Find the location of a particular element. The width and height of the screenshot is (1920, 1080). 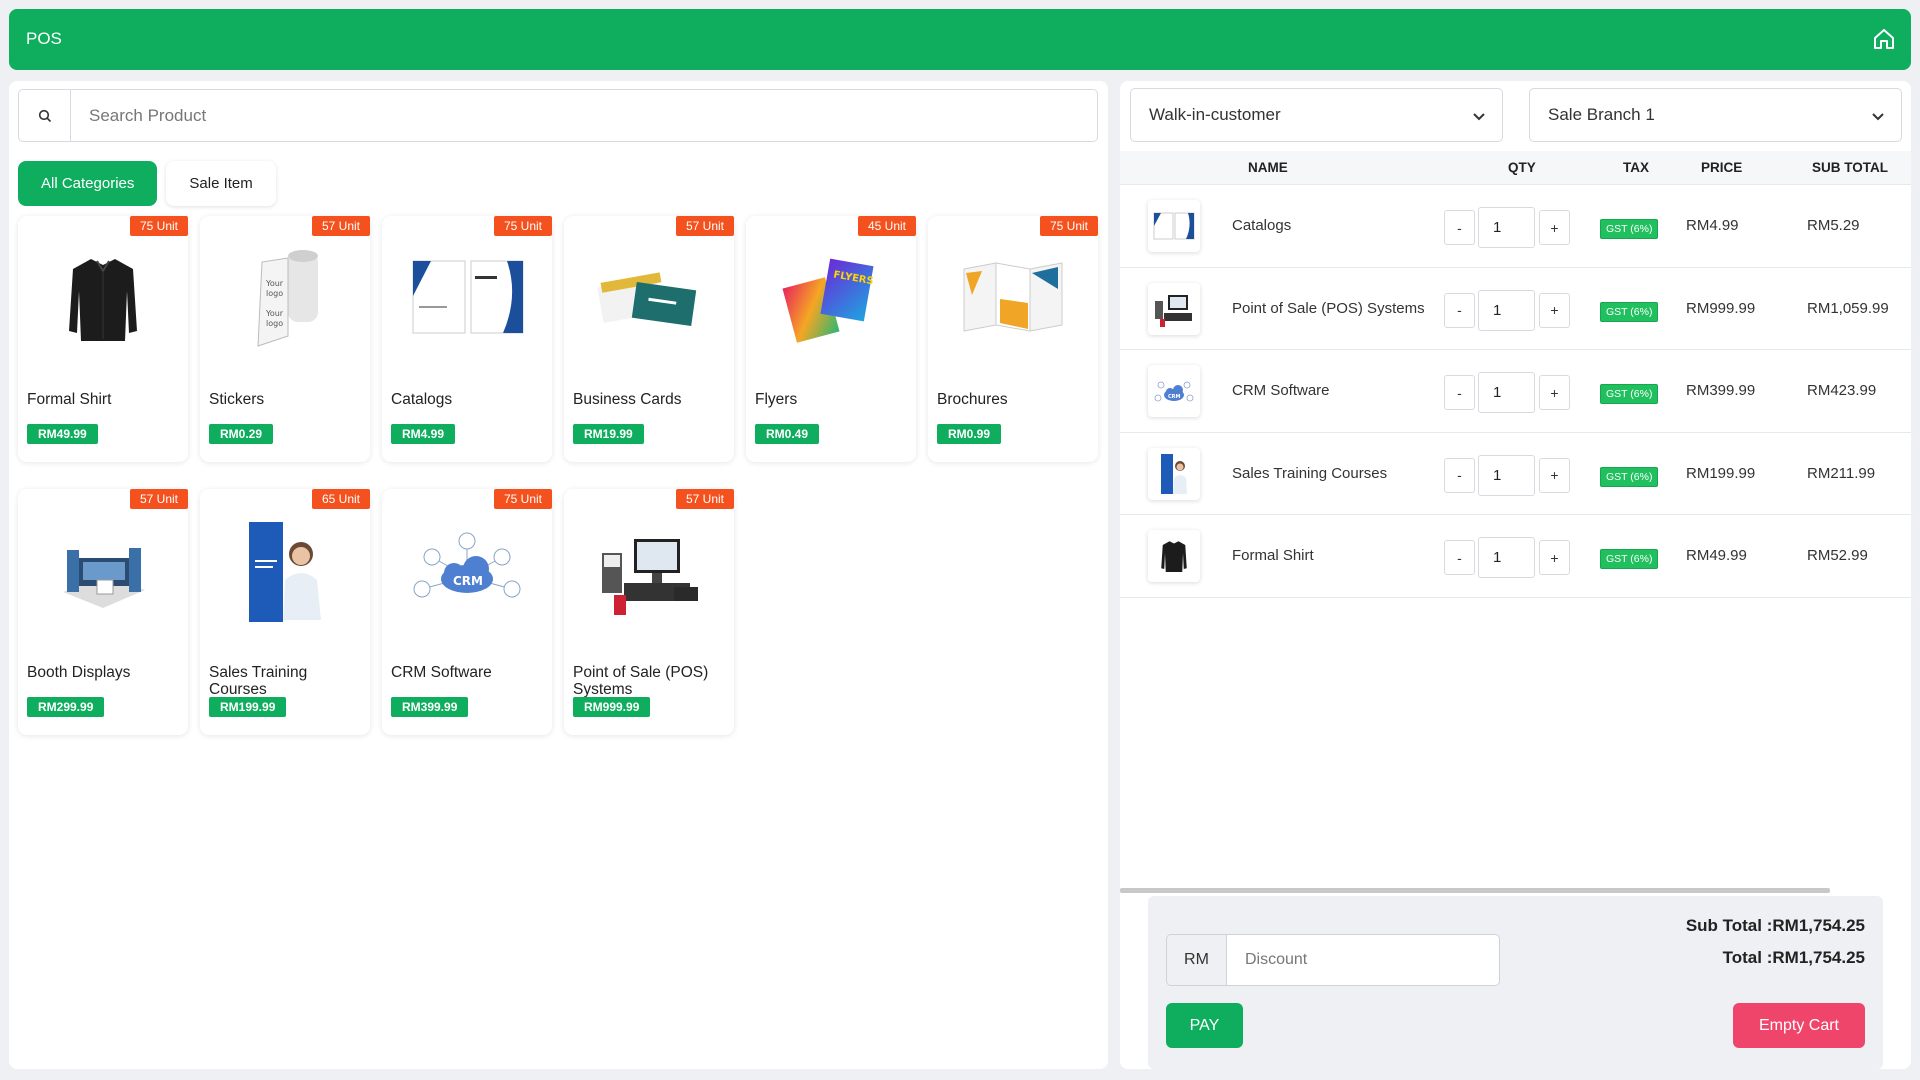

chevron-down-icon is located at coordinates (1479, 118).